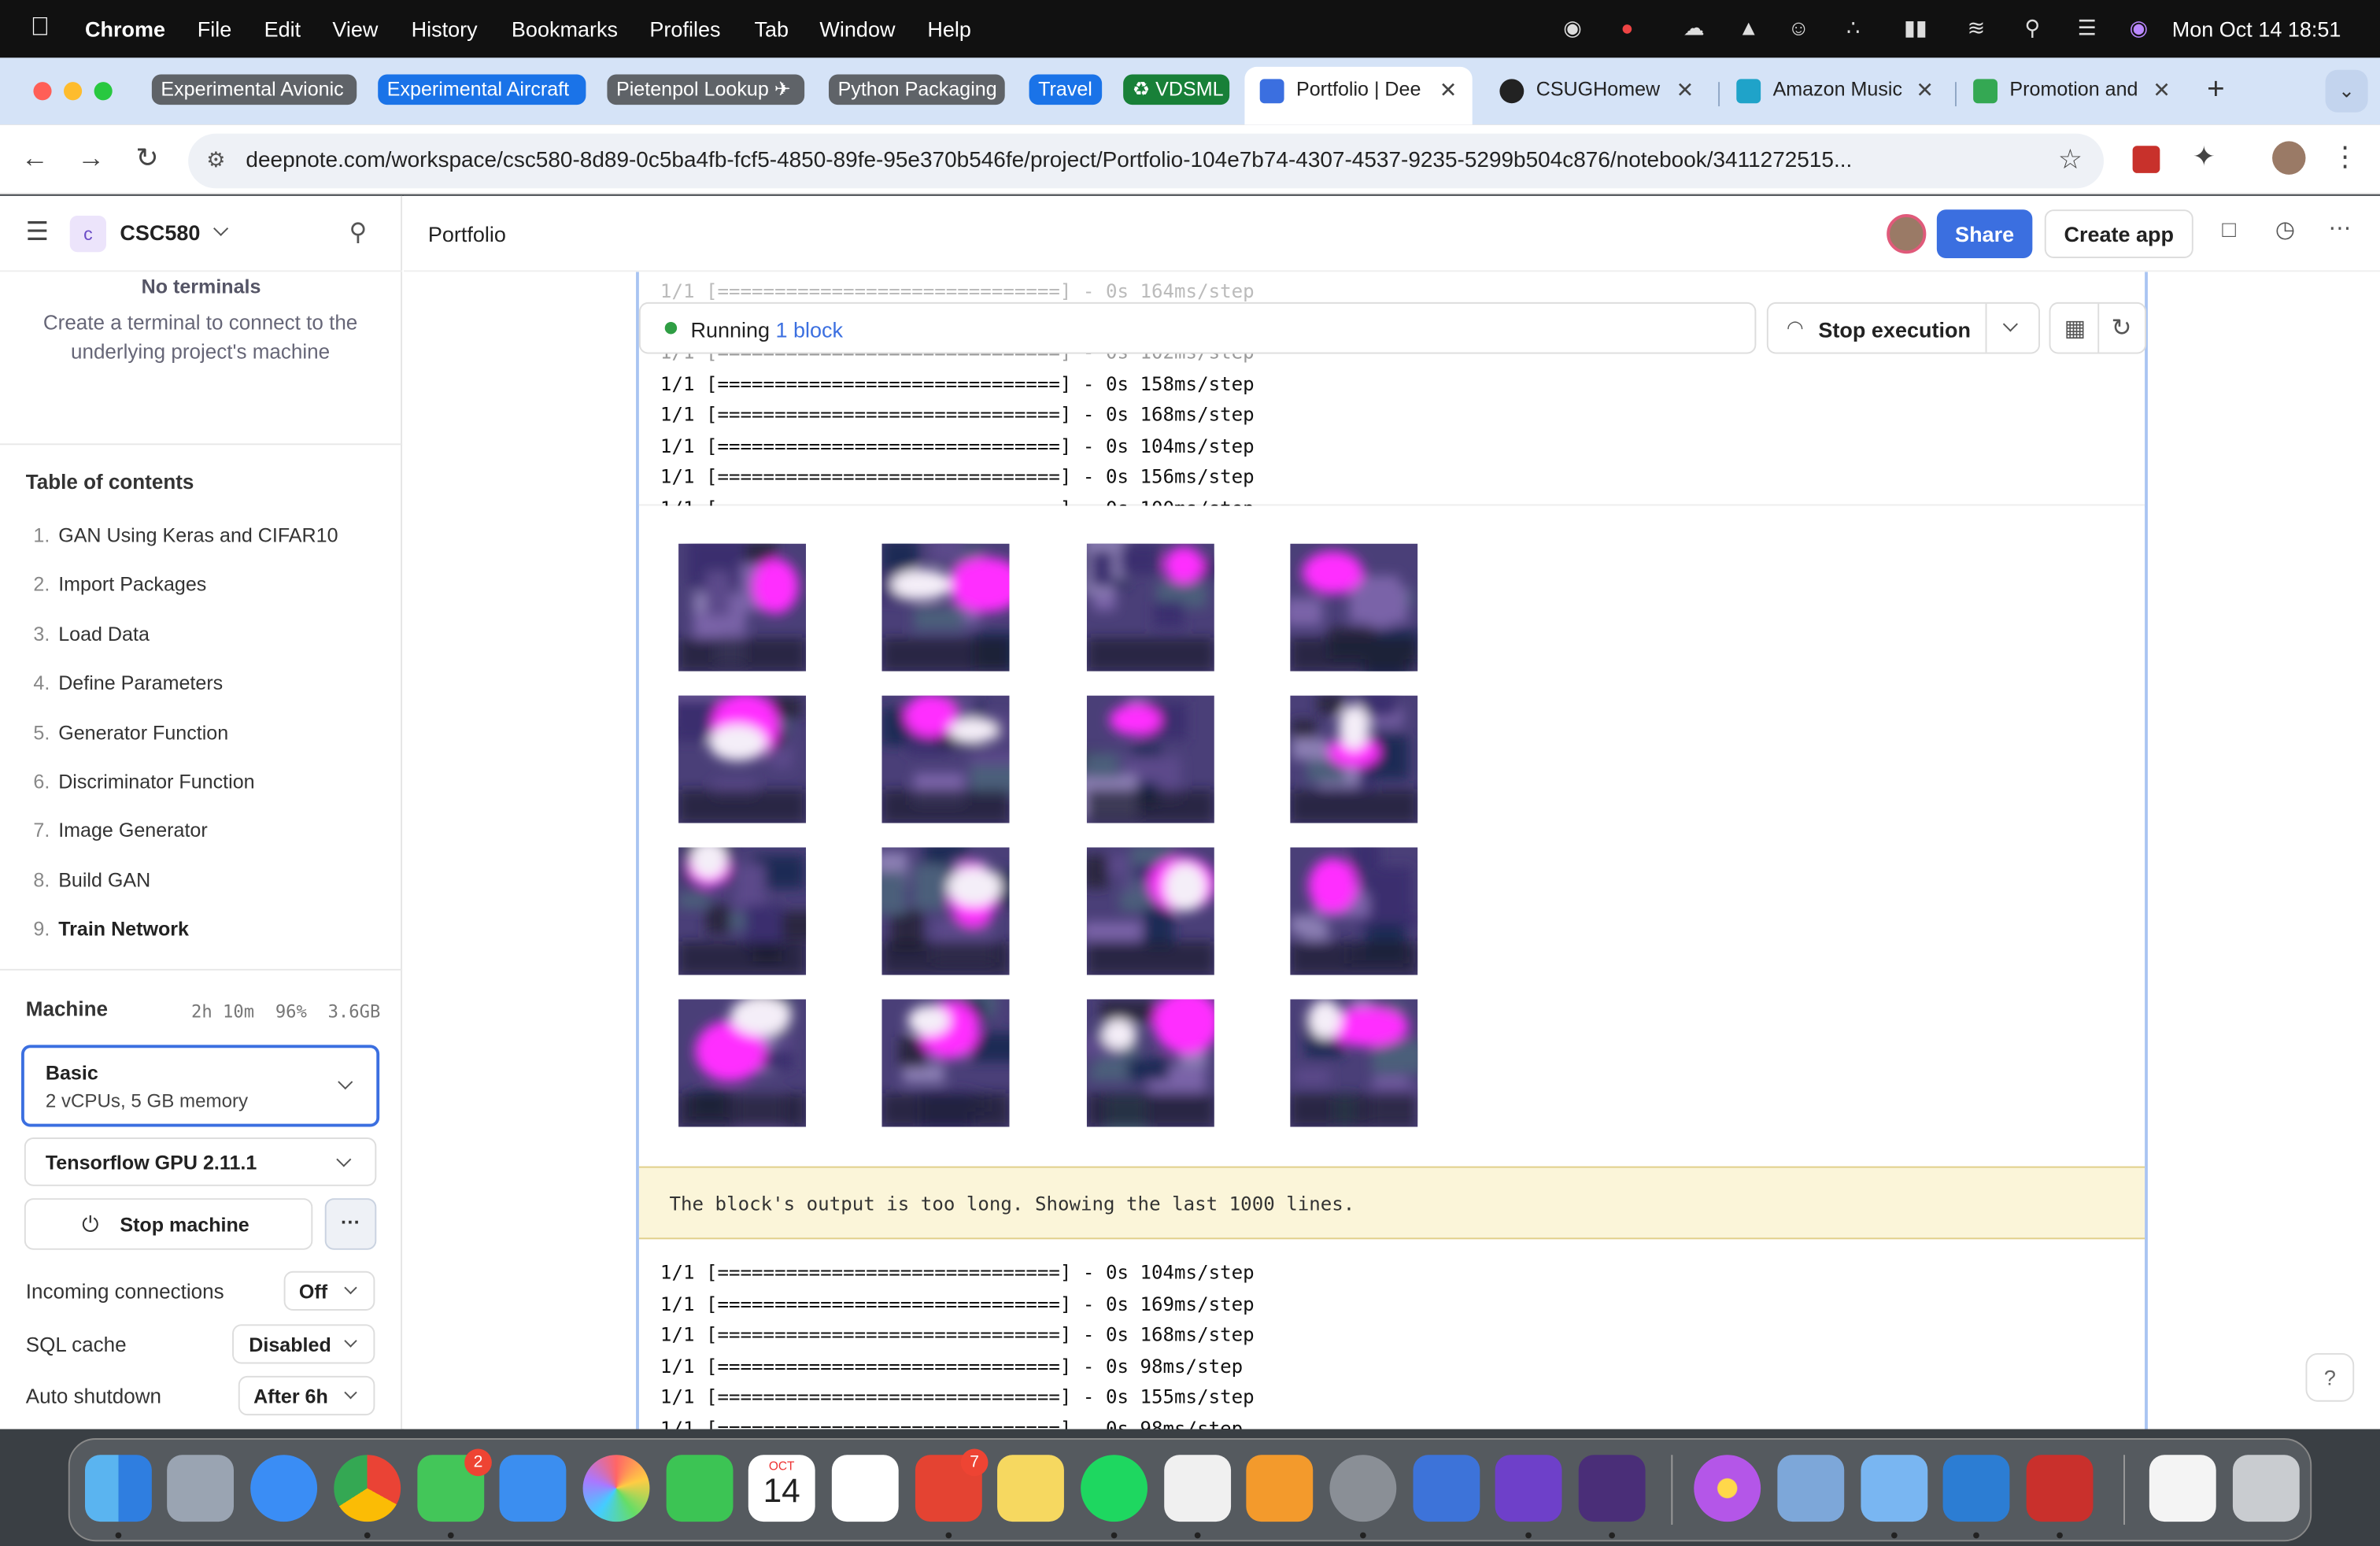  Describe the element at coordinates (2228, 230) in the screenshot. I see `comments-icon: □` at that location.